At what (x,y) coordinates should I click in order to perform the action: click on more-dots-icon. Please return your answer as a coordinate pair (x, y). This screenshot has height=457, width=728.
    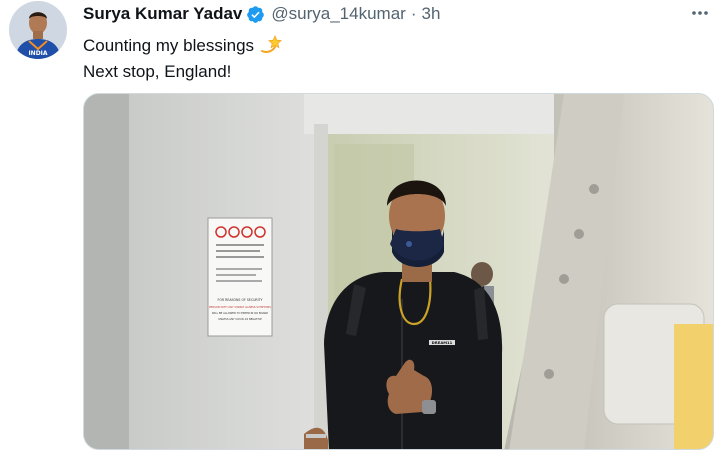
    Looking at the image, I should click on (700, 13).